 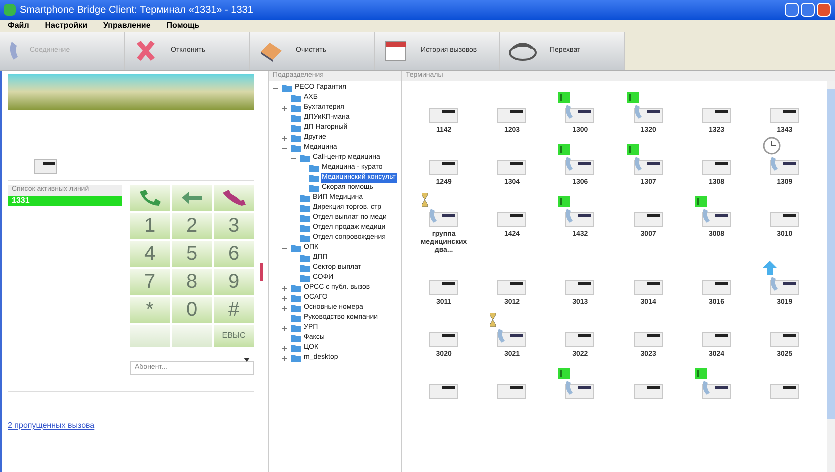 I want to click on clock-icon, so click(x=771, y=146).